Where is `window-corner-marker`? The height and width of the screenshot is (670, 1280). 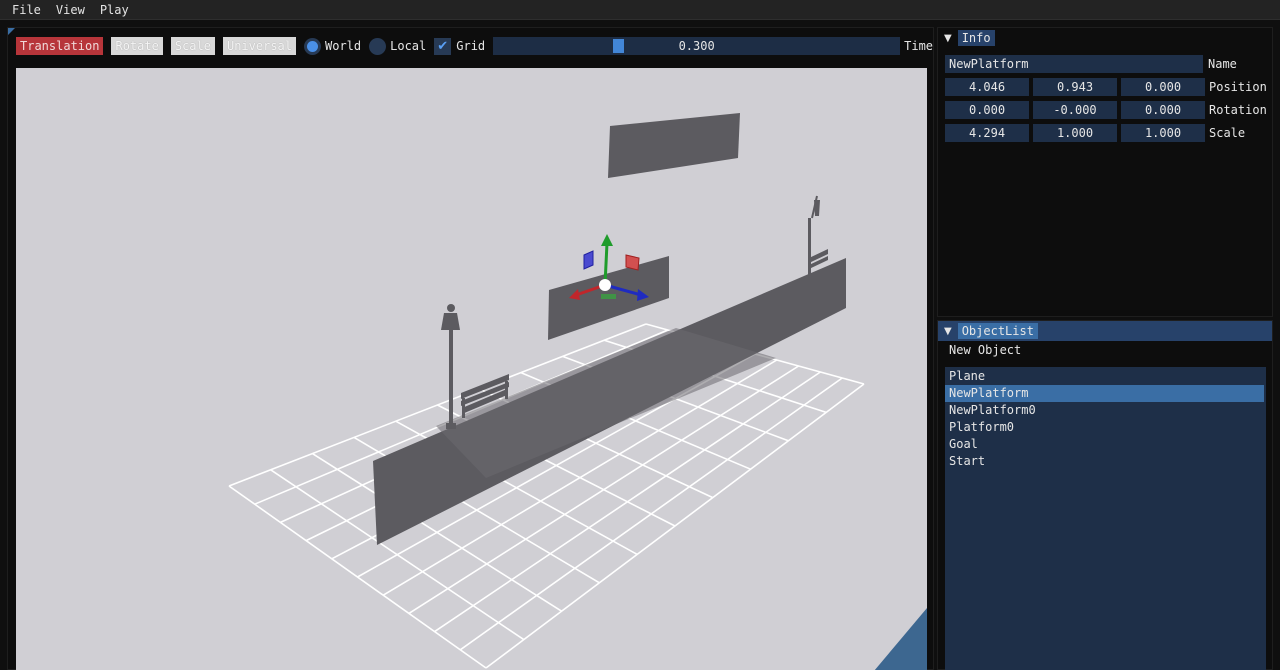 window-corner-marker is located at coordinates (11, 31).